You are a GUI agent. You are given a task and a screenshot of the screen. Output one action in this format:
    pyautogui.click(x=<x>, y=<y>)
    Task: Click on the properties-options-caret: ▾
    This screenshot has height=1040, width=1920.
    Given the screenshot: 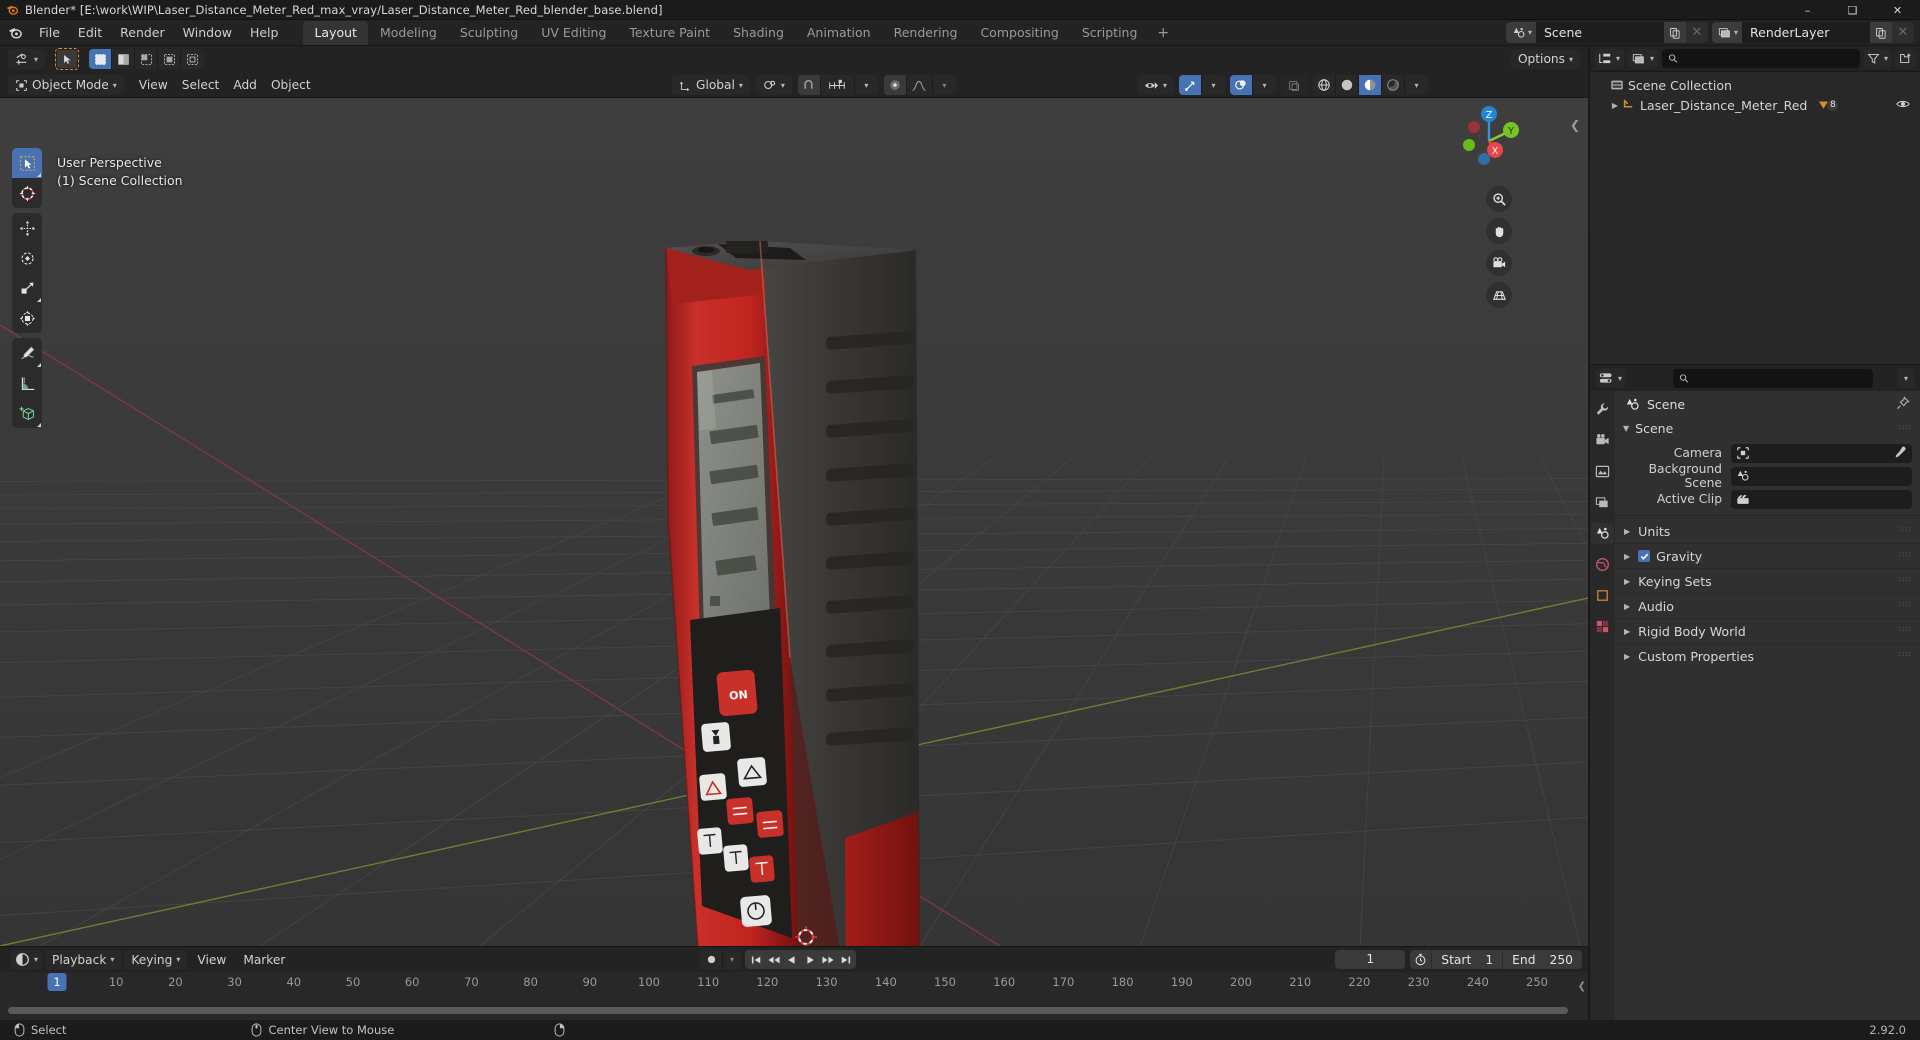 What is the action you would take?
    pyautogui.click(x=1905, y=378)
    